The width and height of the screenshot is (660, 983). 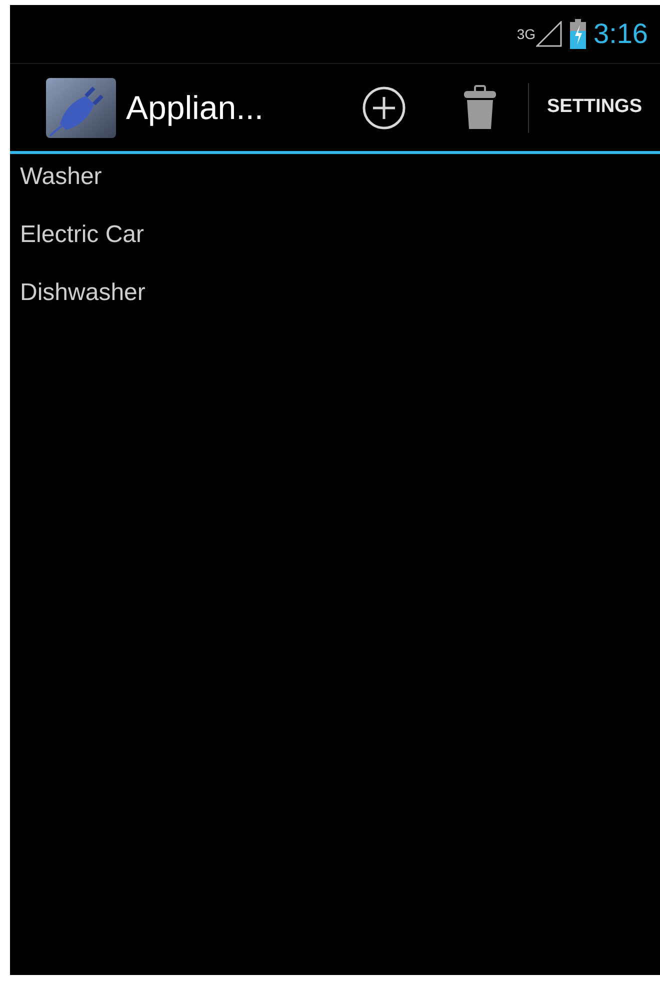 What do you see at coordinates (594, 107) in the screenshot?
I see `settings-button: SETTINGS` at bounding box center [594, 107].